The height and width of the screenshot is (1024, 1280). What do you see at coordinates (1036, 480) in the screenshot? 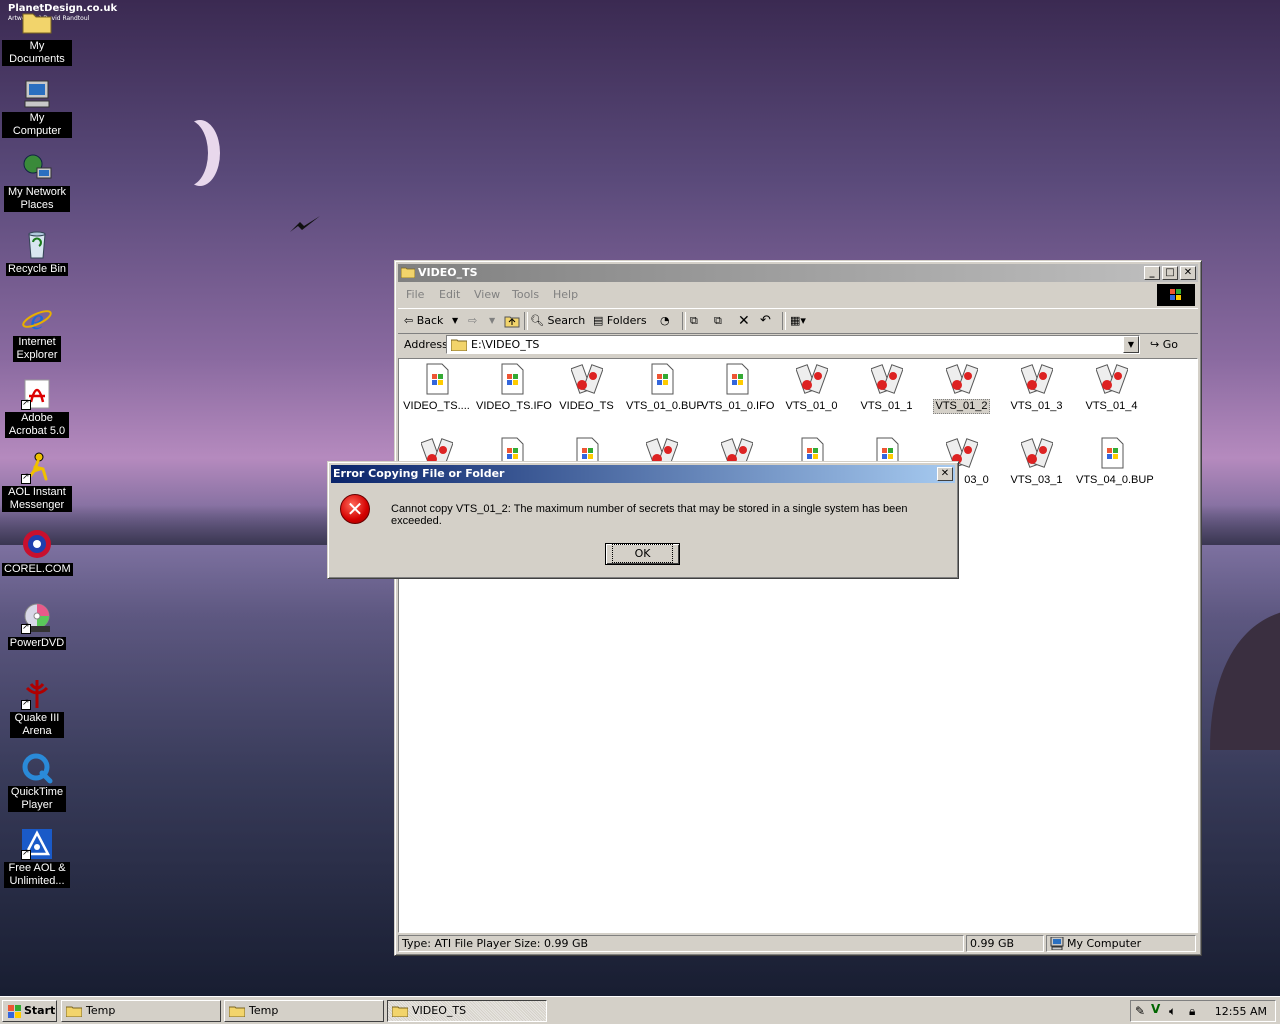
I see `file-name: VTS_03_1` at bounding box center [1036, 480].